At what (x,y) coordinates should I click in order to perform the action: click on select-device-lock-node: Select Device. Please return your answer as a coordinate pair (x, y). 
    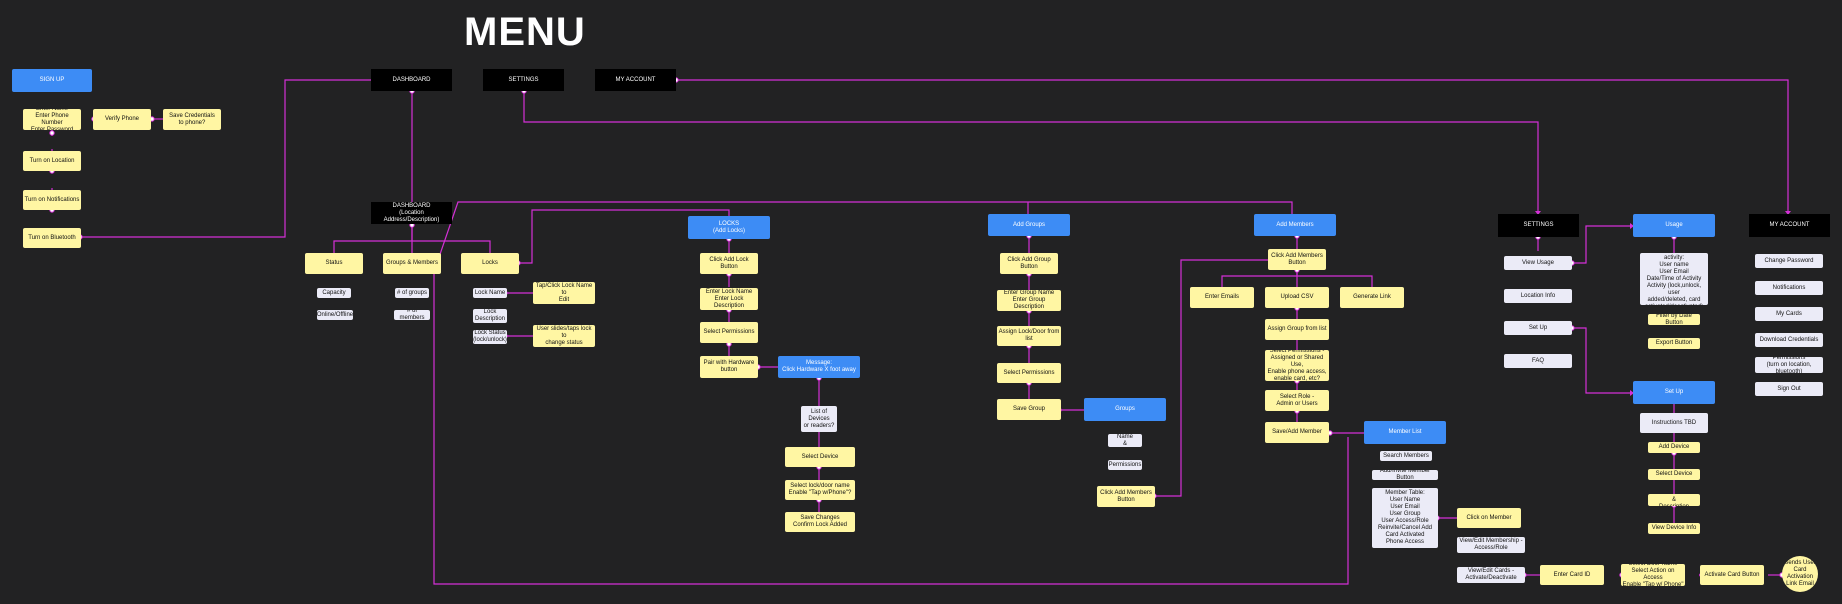
    Looking at the image, I should click on (820, 457).